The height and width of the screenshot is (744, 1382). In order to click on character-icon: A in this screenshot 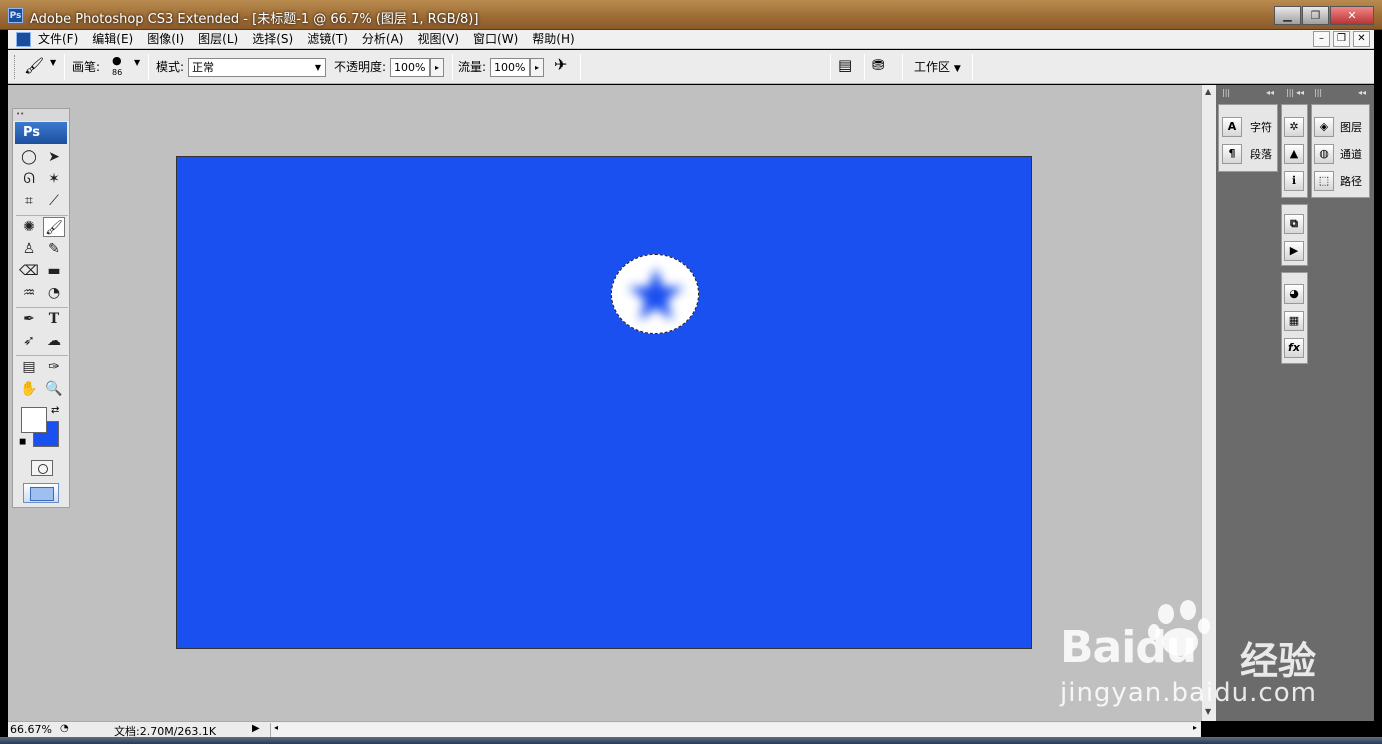, I will do `click(1232, 127)`.